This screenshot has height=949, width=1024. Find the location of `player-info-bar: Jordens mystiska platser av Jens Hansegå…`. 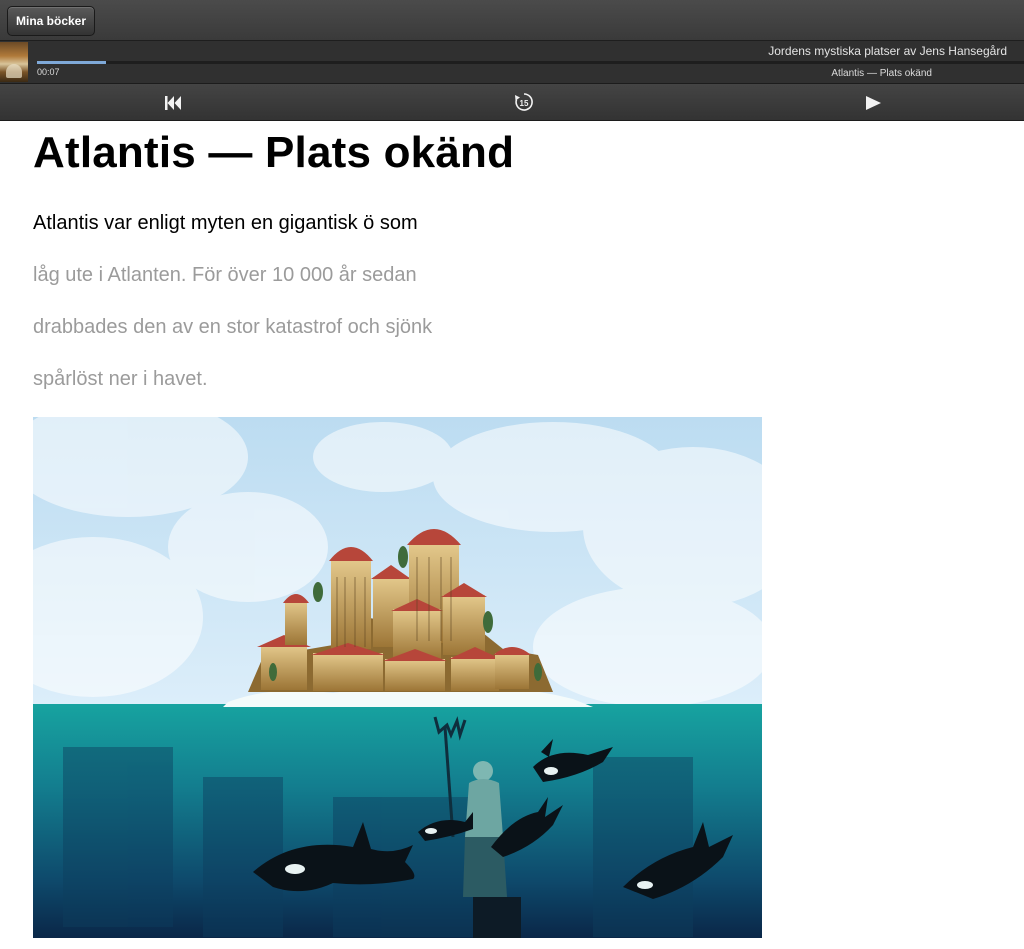

player-info-bar: Jordens mystiska platser av Jens Hansegå… is located at coordinates (512, 62).